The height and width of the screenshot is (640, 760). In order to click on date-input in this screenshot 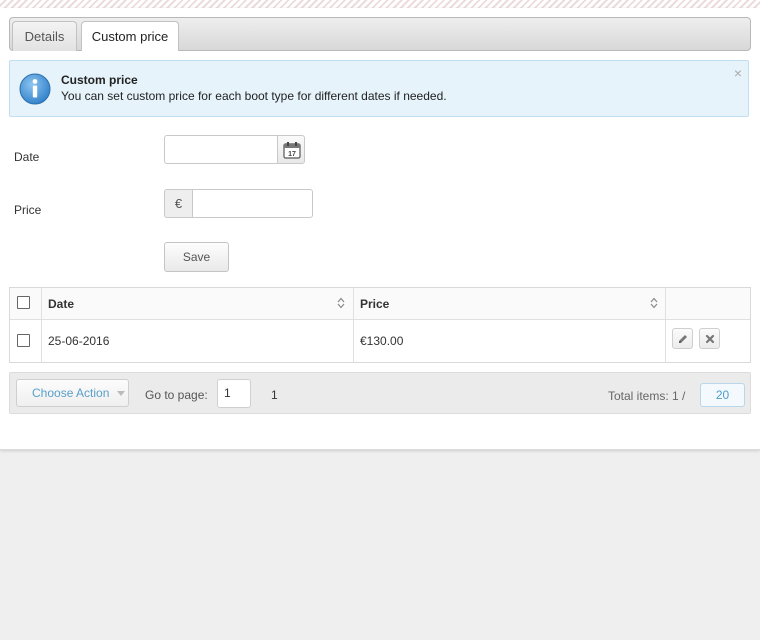, I will do `click(220, 149)`.